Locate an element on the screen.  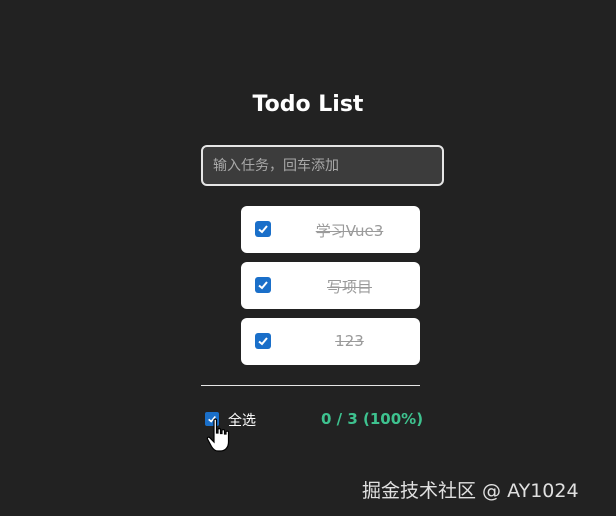
todo-item: 学习Vue3 is located at coordinates (330, 229).